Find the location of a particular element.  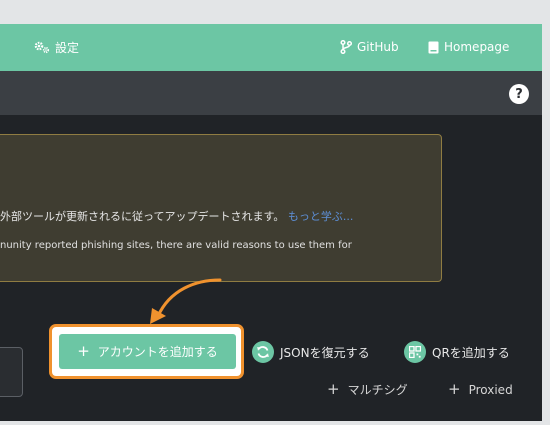

help-button: ? is located at coordinates (519, 94).